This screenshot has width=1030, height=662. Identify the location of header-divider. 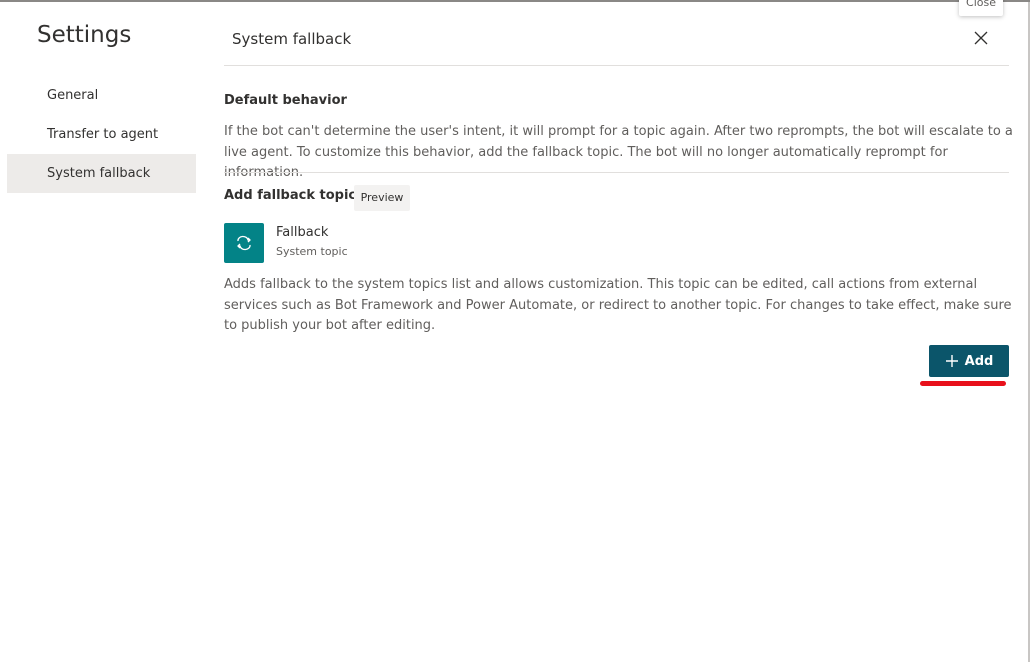
(616, 65).